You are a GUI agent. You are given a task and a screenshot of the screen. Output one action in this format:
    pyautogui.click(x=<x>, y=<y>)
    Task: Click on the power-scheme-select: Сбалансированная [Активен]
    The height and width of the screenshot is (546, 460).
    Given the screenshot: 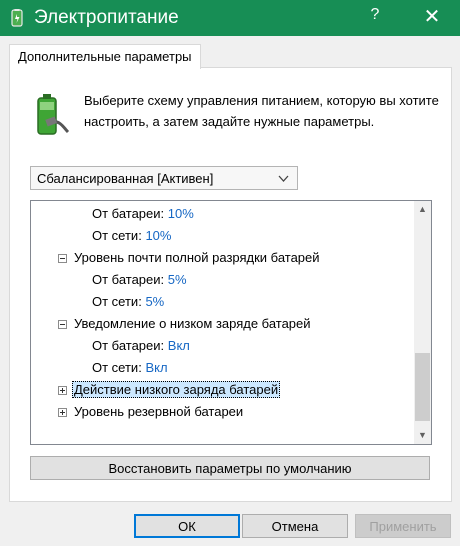 What is the action you would take?
    pyautogui.click(x=164, y=178)
    